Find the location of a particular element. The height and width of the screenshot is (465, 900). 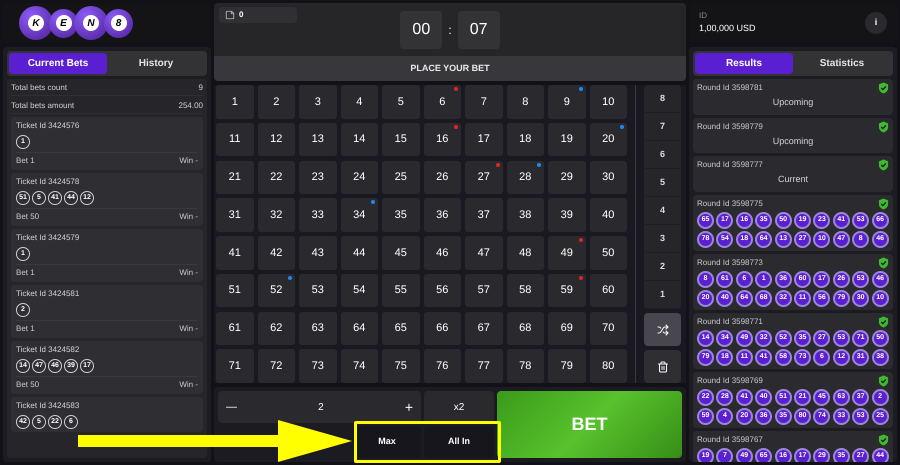

number-tile: 38 is located at coordinates (525, 215).